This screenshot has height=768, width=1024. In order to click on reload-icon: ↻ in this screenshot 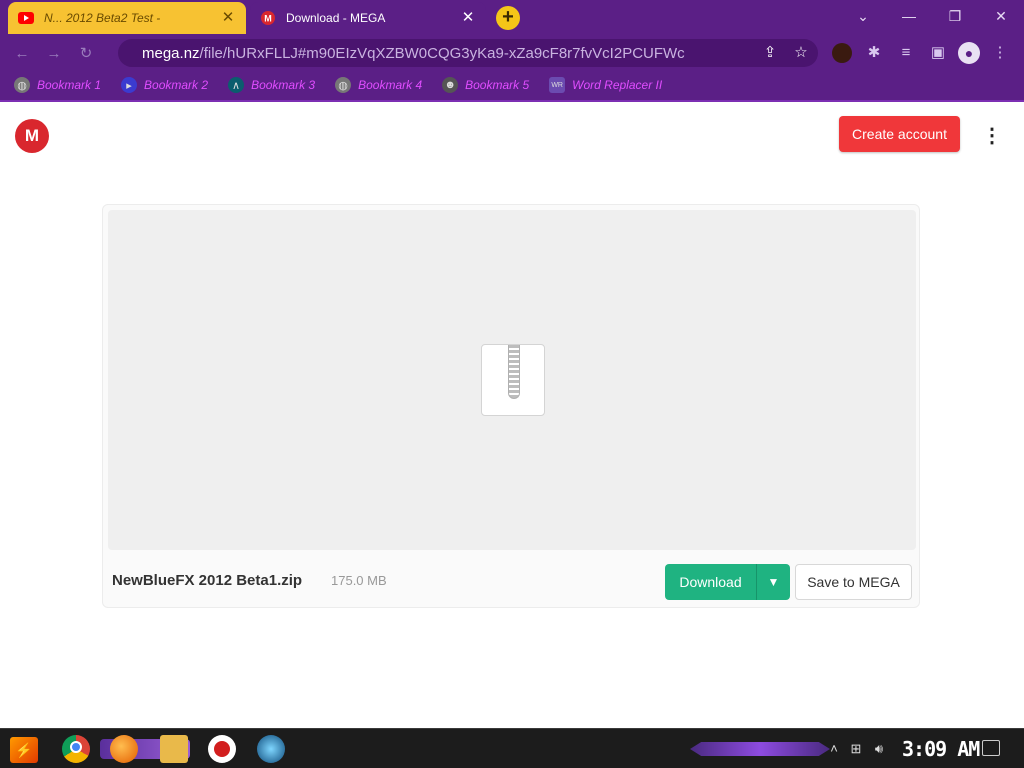, I will do `click(86, 54)`.